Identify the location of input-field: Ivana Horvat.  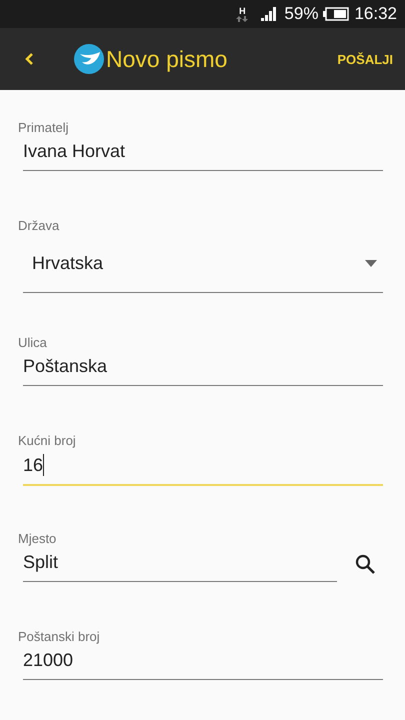
(203, 153).